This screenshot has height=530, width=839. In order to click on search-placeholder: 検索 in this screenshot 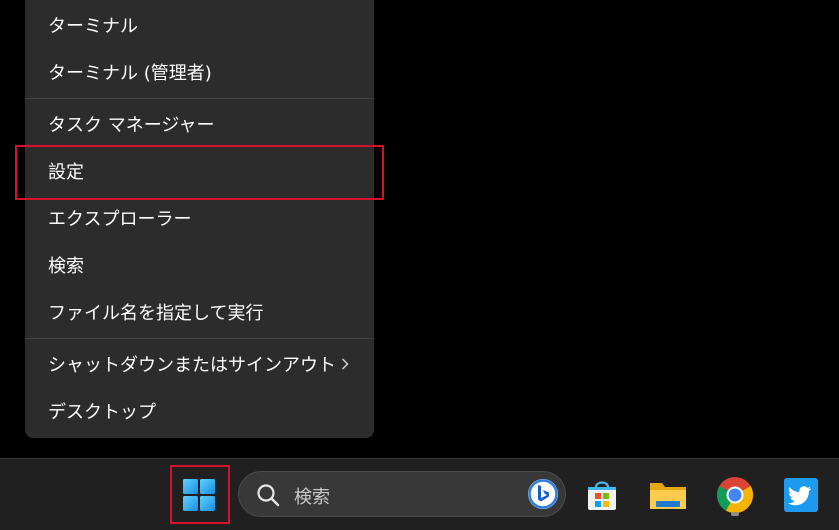, I will do `click(312, 497)`.